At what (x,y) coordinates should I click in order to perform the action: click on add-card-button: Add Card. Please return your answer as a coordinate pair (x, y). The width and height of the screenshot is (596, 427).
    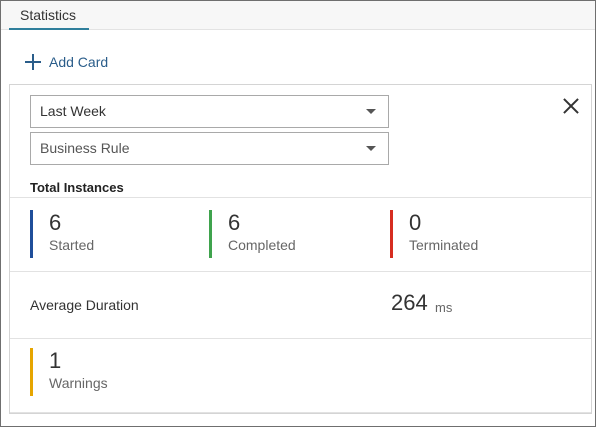
    Looking at the image, I should click on (66, 62).